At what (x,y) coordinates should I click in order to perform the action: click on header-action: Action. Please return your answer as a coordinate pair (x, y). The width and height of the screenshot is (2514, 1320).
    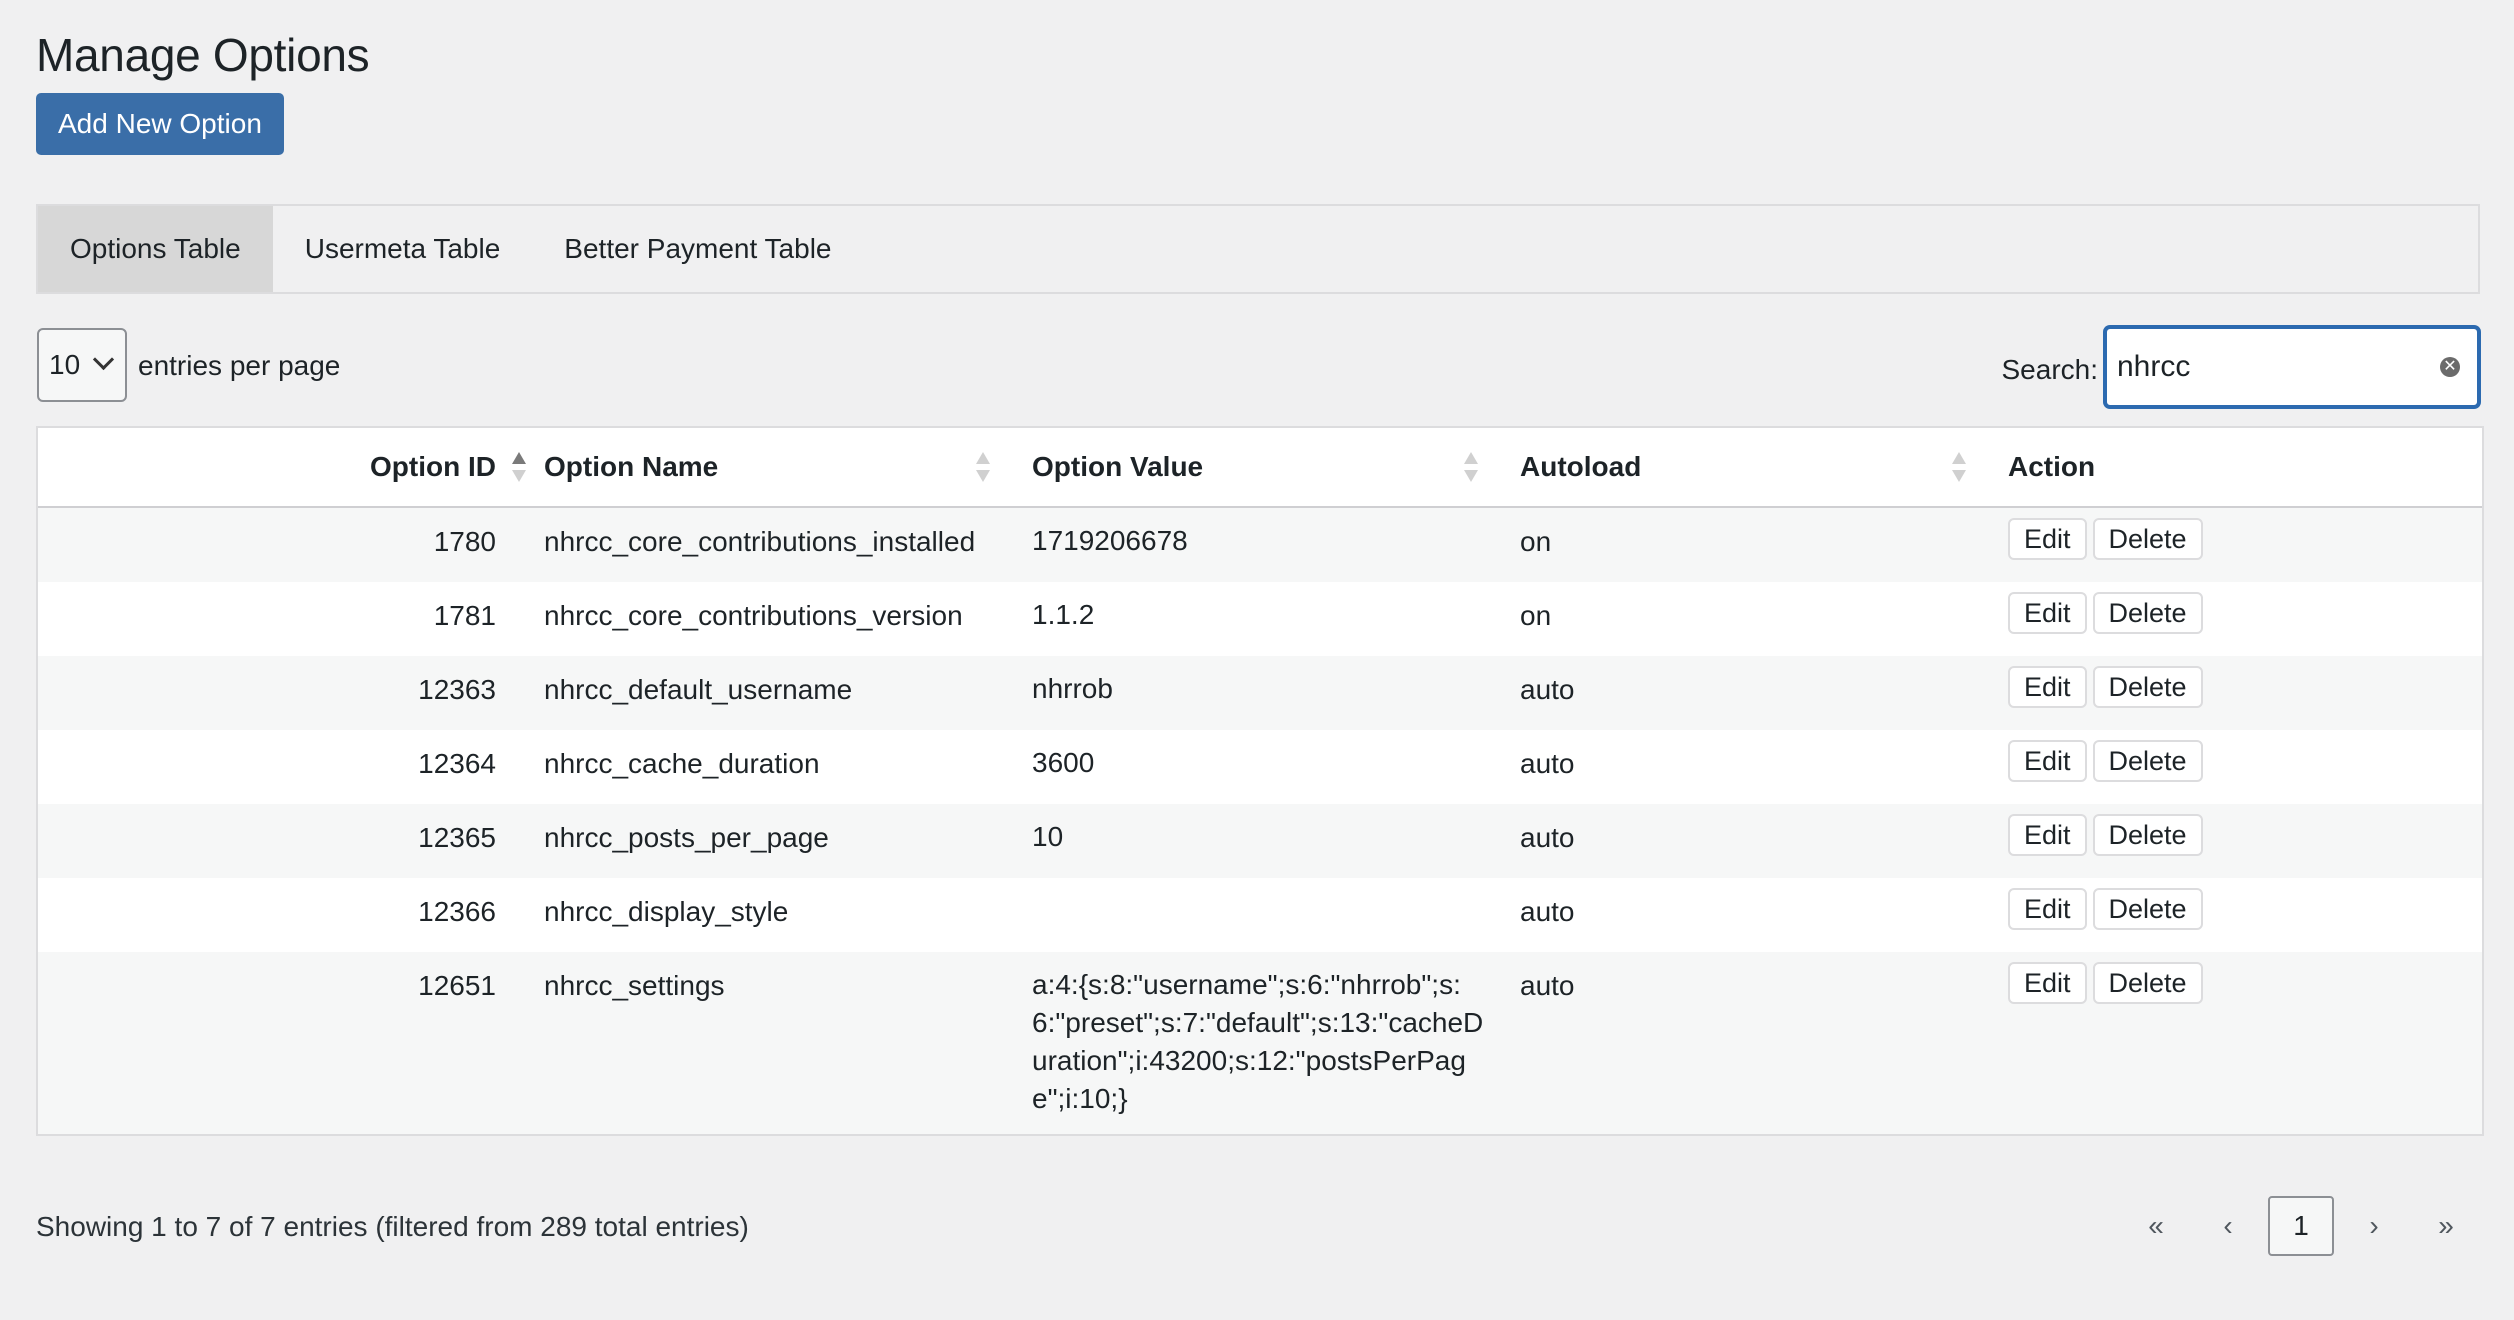
    Looking at the image, I should click on (2241, 468).